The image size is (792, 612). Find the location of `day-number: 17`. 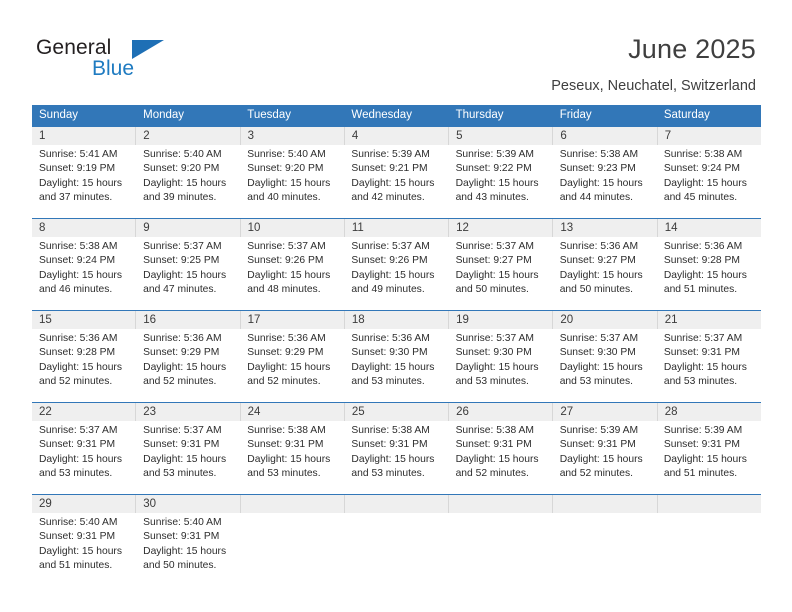

day-number: 17 is located at coordinates (291, 320).